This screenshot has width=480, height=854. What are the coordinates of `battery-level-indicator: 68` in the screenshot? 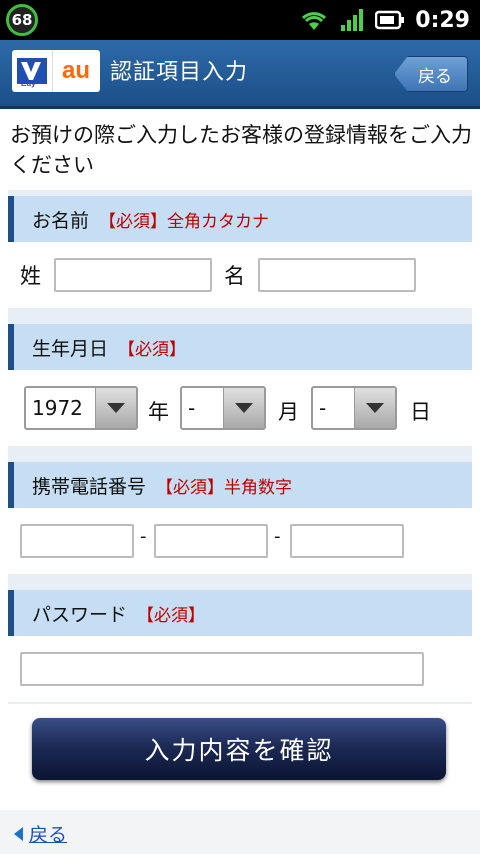 It's located at (22, 20).